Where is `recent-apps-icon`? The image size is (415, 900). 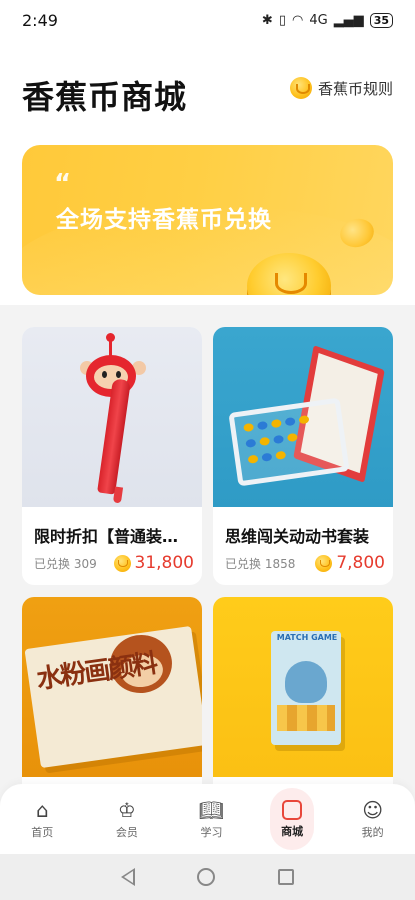
recent-apps-icon is located at coordinates (285, 877).